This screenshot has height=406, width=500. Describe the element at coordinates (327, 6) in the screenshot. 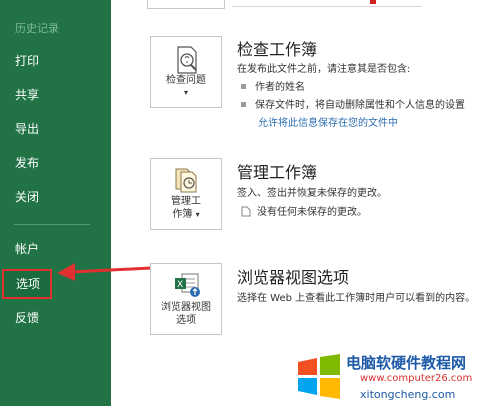

I see `section-divider` at that location.